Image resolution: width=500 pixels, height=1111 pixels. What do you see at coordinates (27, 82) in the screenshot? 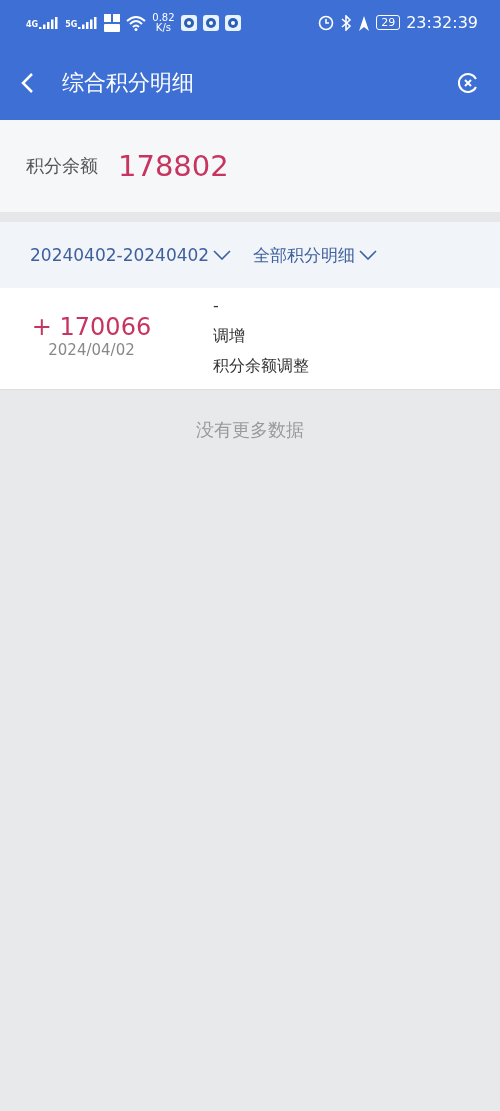
I see `back-icon` at bounding box center [27, 82].